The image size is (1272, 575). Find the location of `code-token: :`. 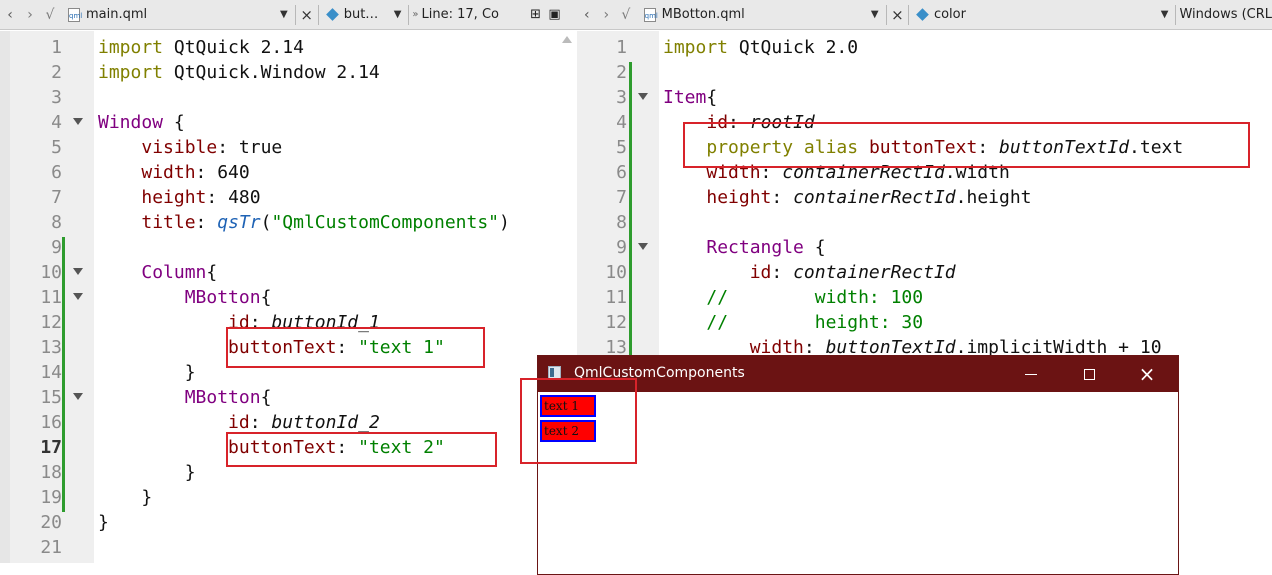

code-token: : is located at coordinates (782, 197).